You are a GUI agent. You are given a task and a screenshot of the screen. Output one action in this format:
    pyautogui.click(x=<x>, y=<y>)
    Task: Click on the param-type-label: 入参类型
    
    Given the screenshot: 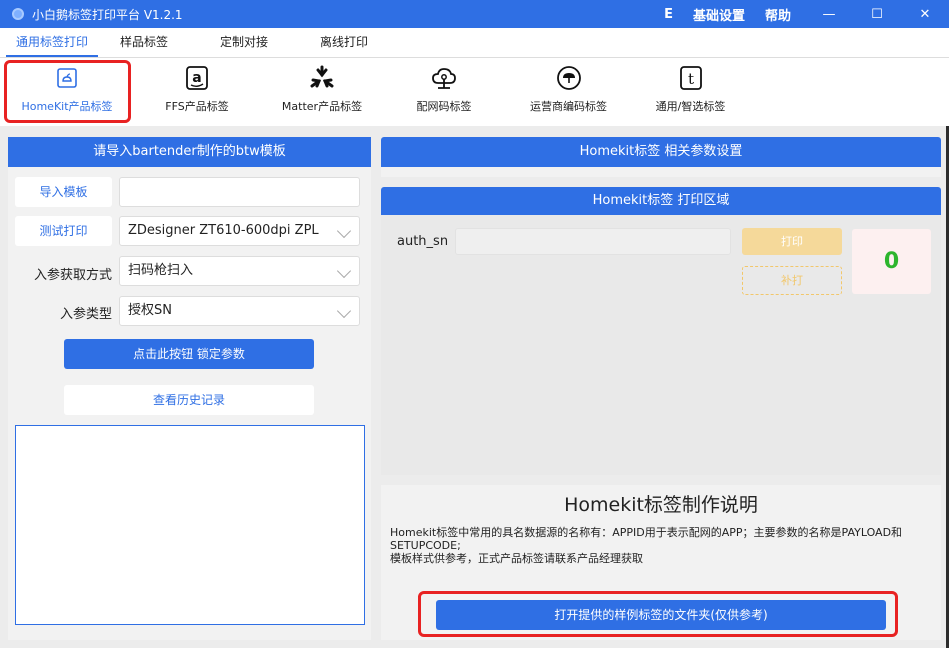 What is the action you would take?
    pyautogui.click(x=85, y=314)
    